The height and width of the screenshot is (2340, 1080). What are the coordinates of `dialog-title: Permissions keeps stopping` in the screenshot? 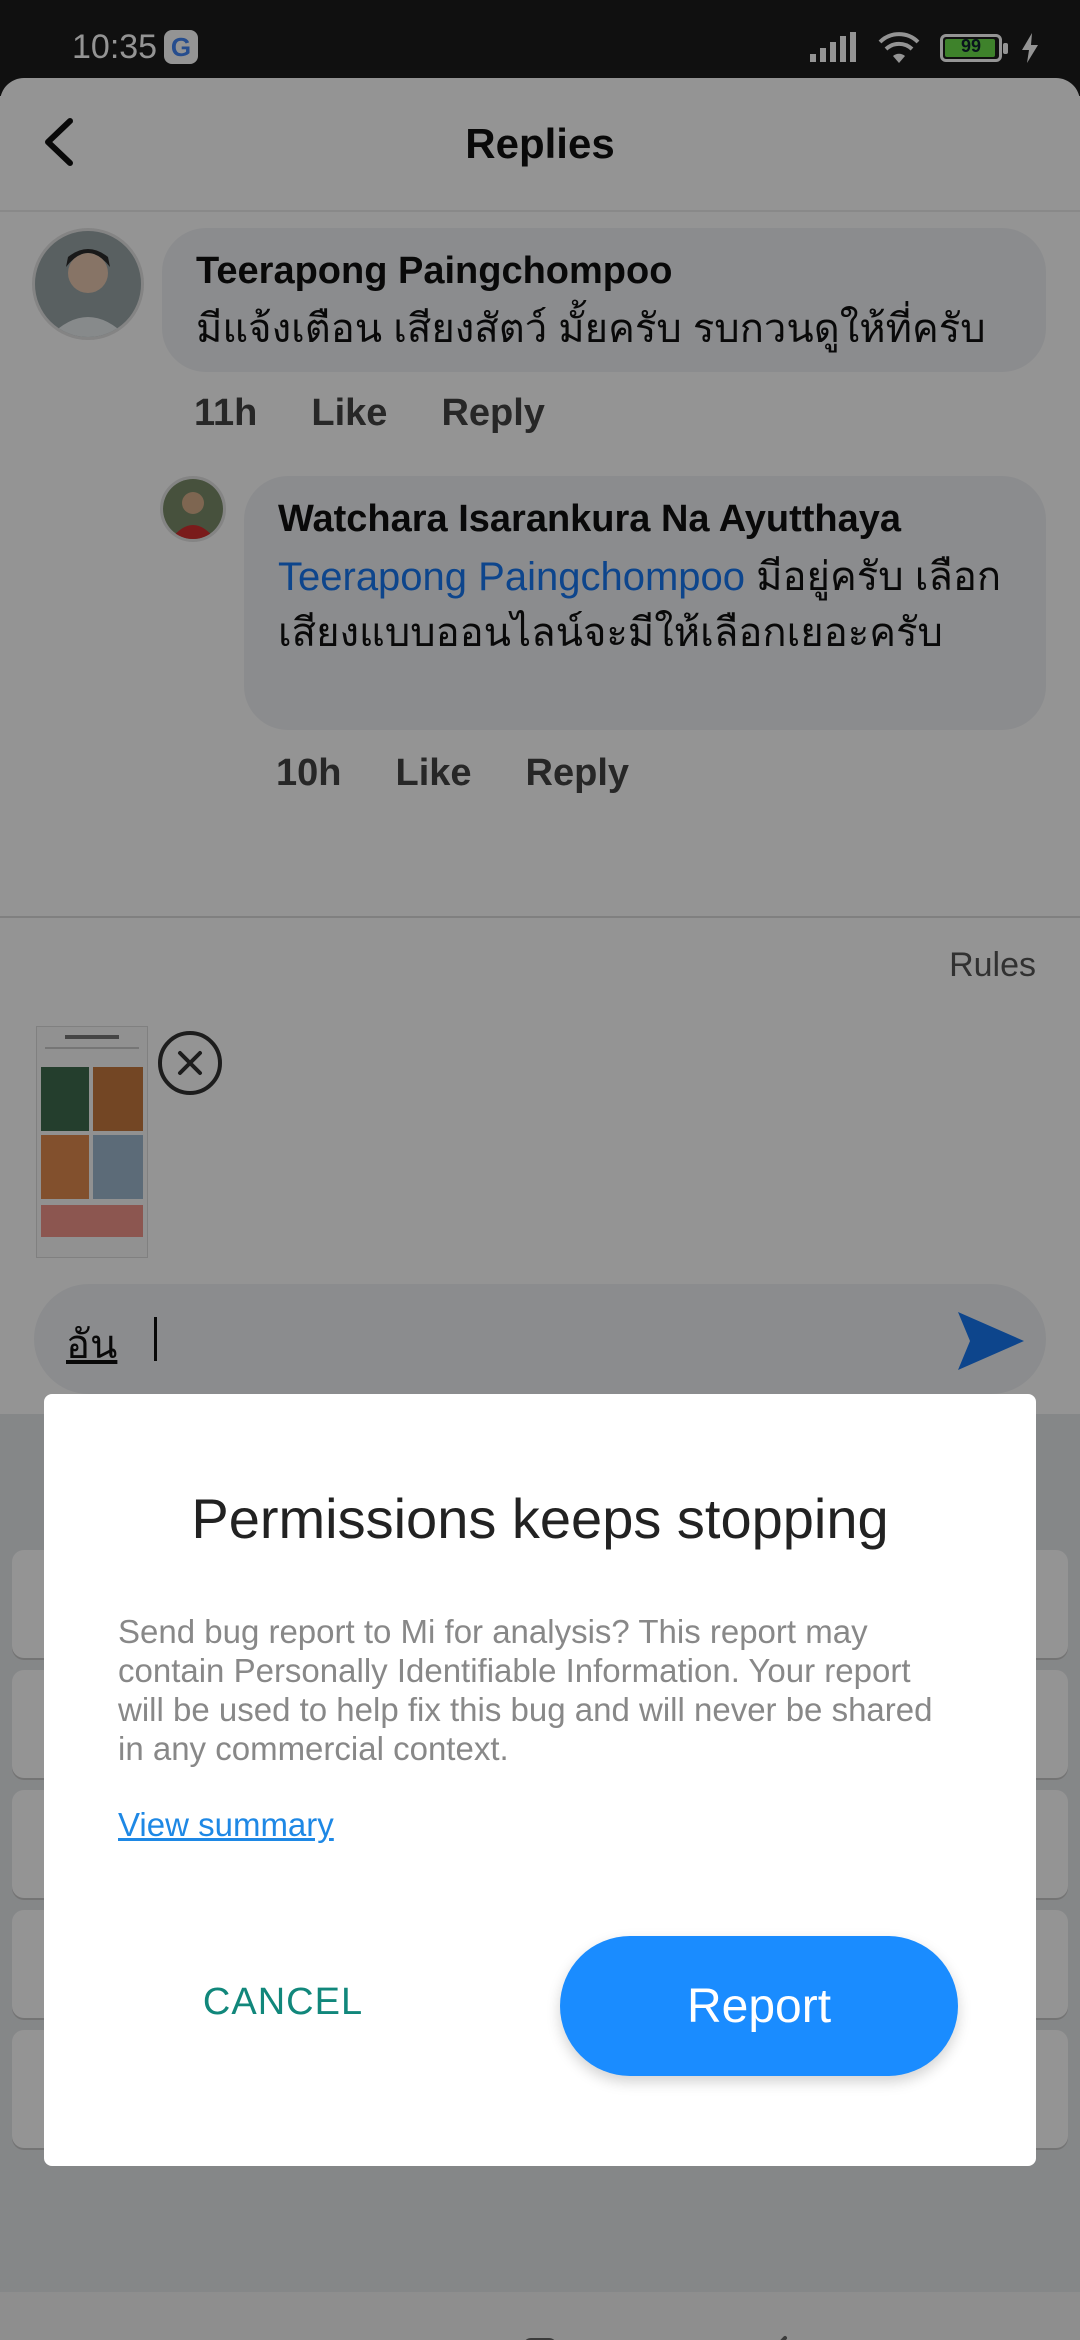 It's located at (540, 1518).